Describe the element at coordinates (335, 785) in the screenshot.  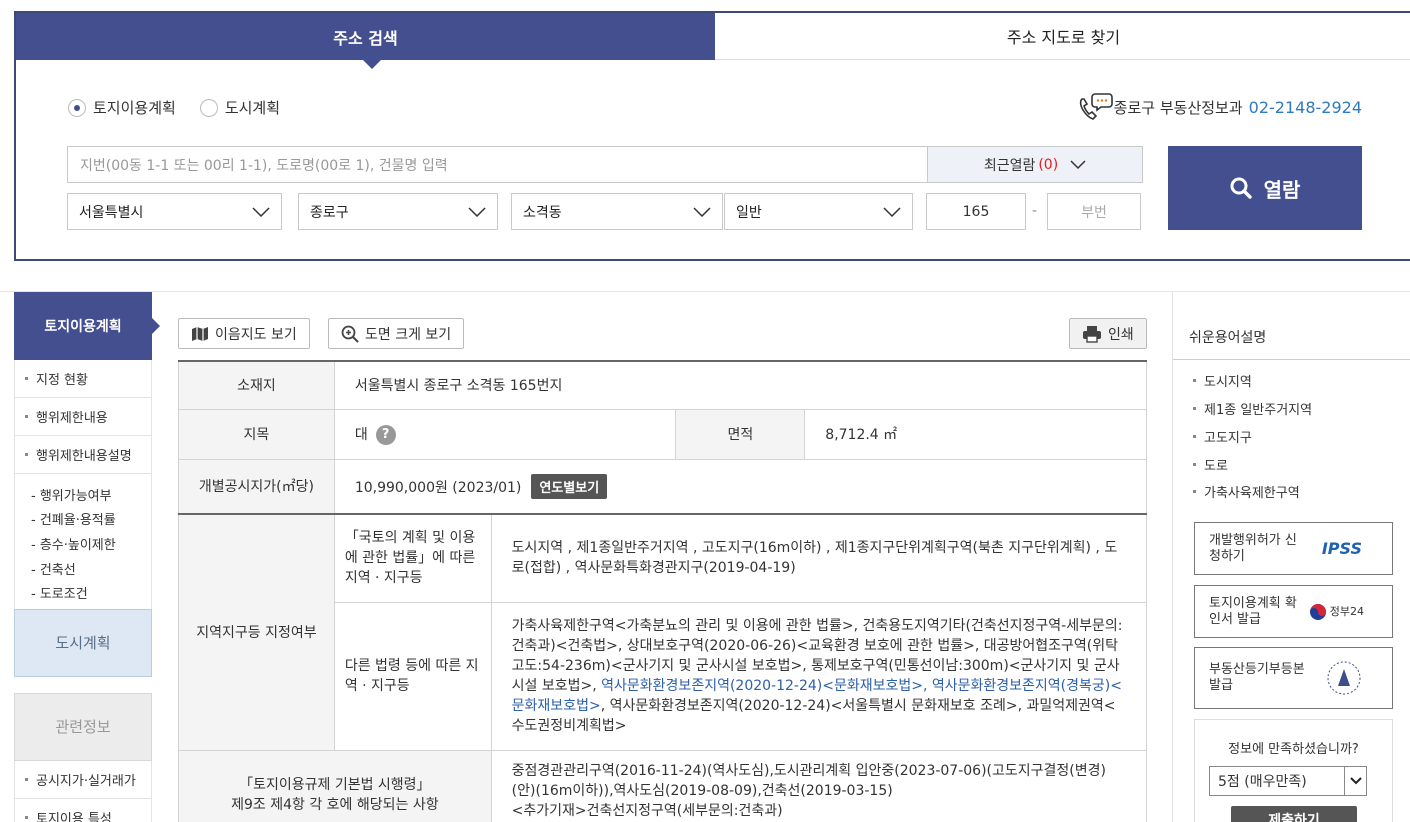
I see `regulation-header-line1: 「토지이용규제 기본법 시행령」` at that location.